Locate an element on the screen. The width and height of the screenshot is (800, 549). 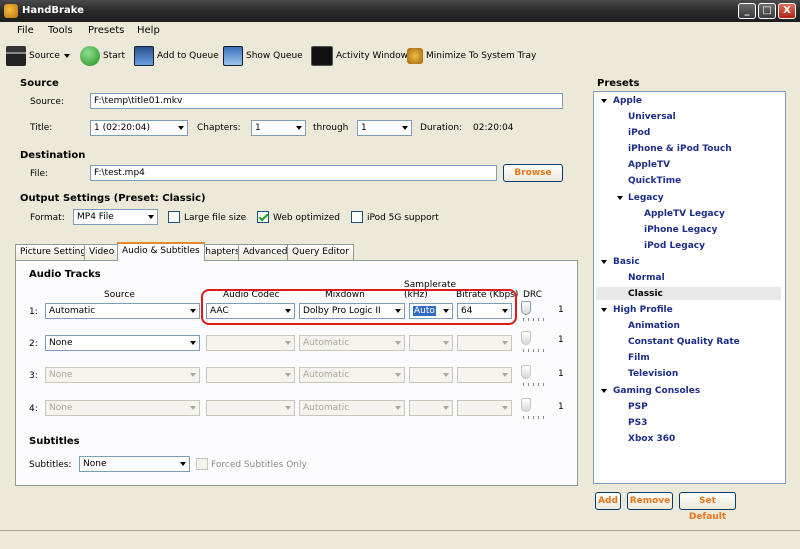
track-3-mixdown-select: Automatic is located at coordinates (352, 375).